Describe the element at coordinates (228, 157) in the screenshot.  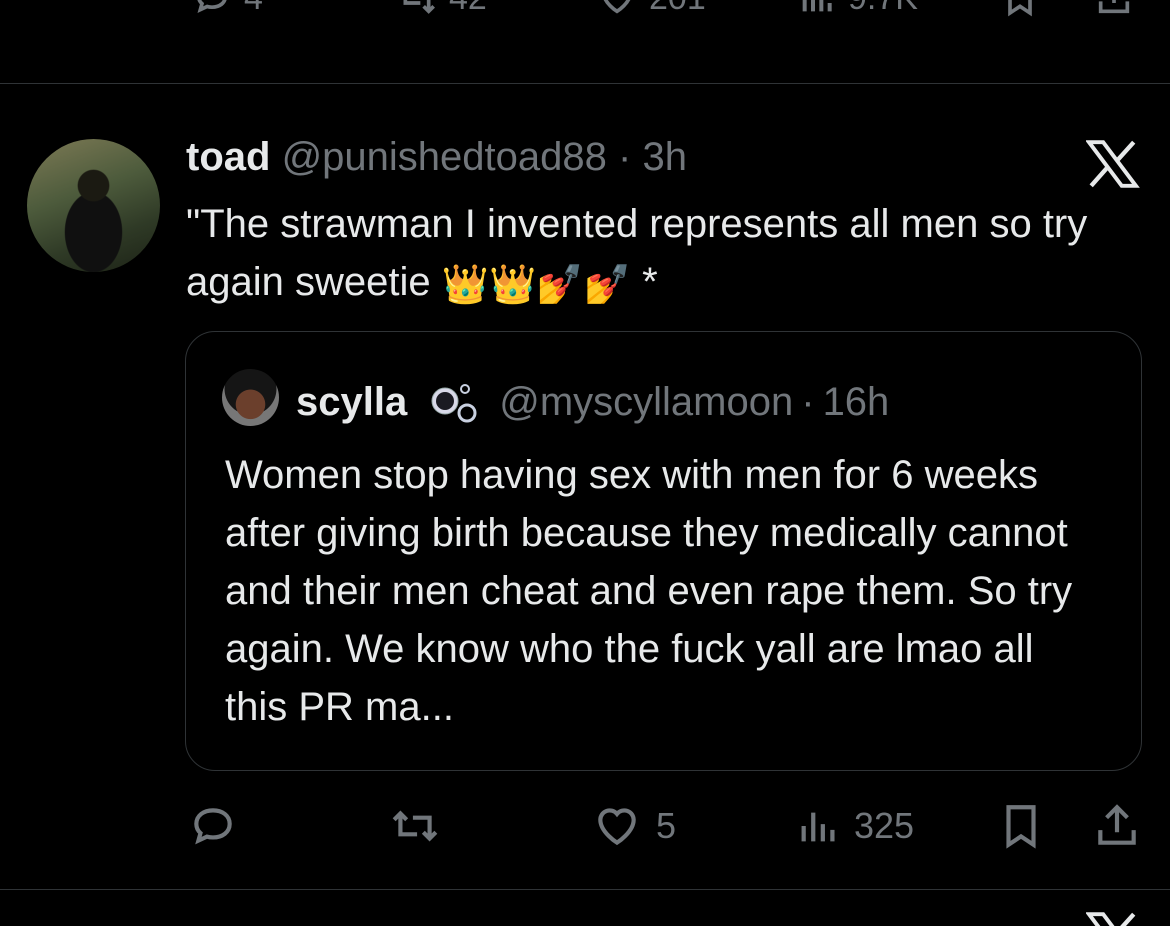
I see `author-name: toad` at that location.